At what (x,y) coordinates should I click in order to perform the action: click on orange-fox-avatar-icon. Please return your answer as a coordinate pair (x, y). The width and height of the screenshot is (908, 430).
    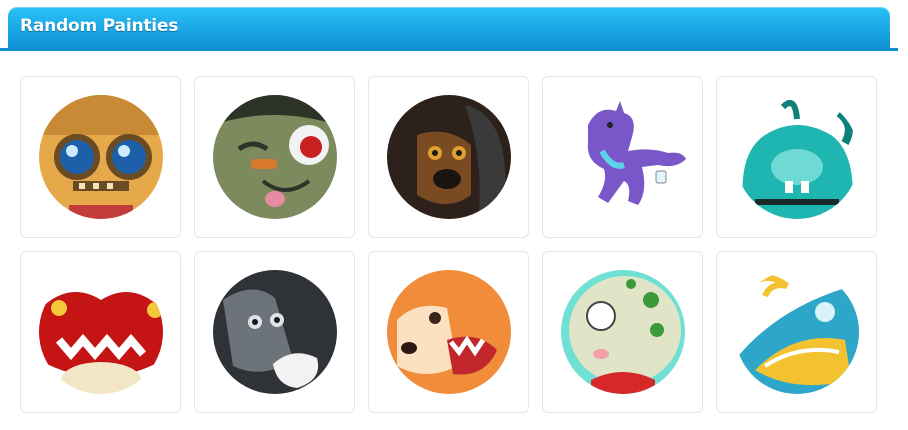
    Looking at the image, I should click on (448, 332).